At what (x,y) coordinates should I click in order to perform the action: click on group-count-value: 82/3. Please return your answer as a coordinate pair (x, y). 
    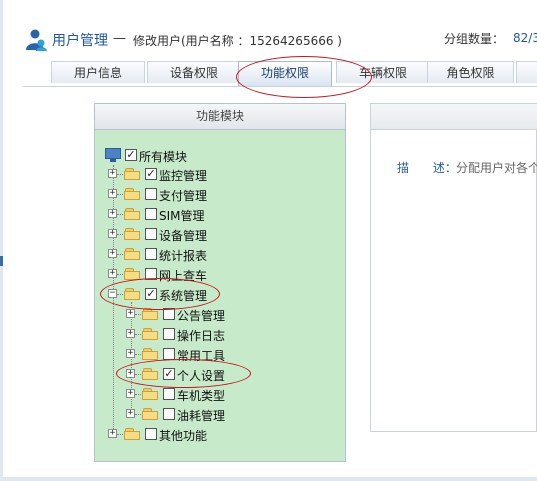
    Looking at the image, I should click on (525, 38).